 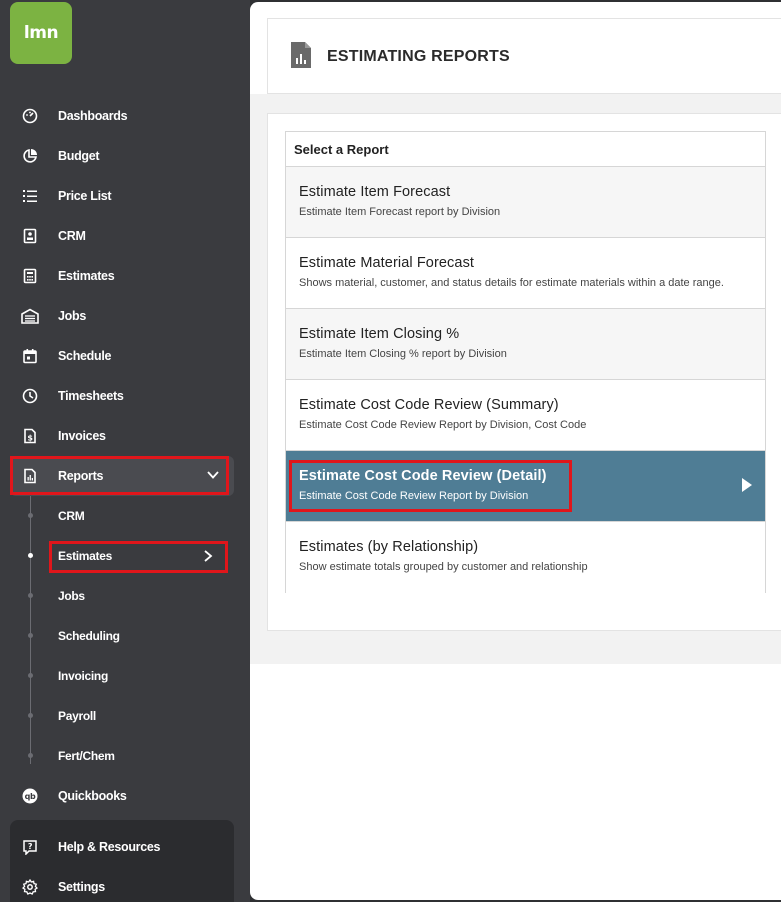 I want to click on report-name: Estimate Cost Code Review (Summary), so click(x=429, y=405).